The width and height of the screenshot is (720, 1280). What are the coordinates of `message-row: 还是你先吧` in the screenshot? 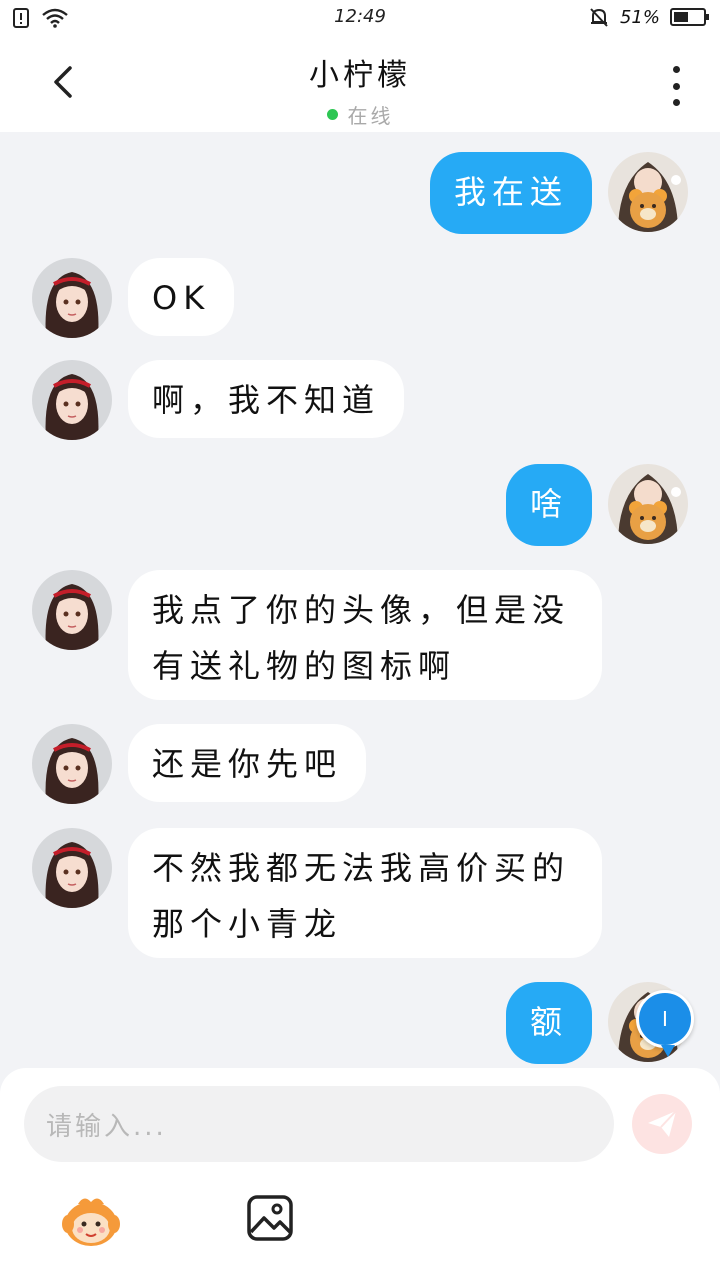 It's located at (360, 764).